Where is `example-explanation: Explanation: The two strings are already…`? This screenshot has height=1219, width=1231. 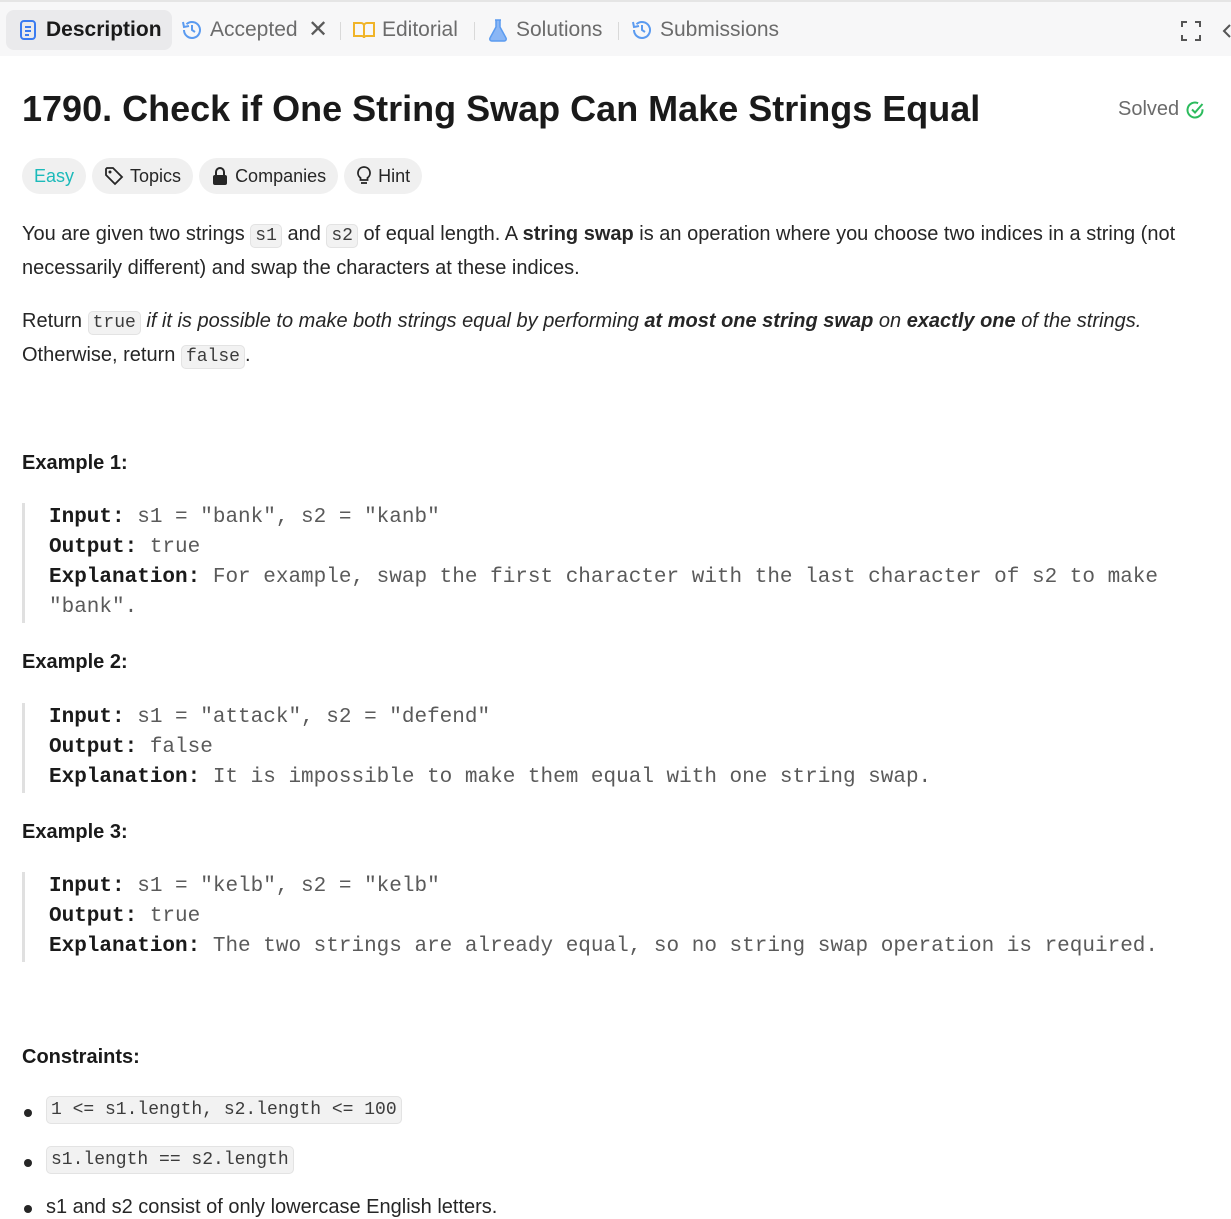
example-explanation: Explanation: The two strings are already… is located at coordinates (625, 947).